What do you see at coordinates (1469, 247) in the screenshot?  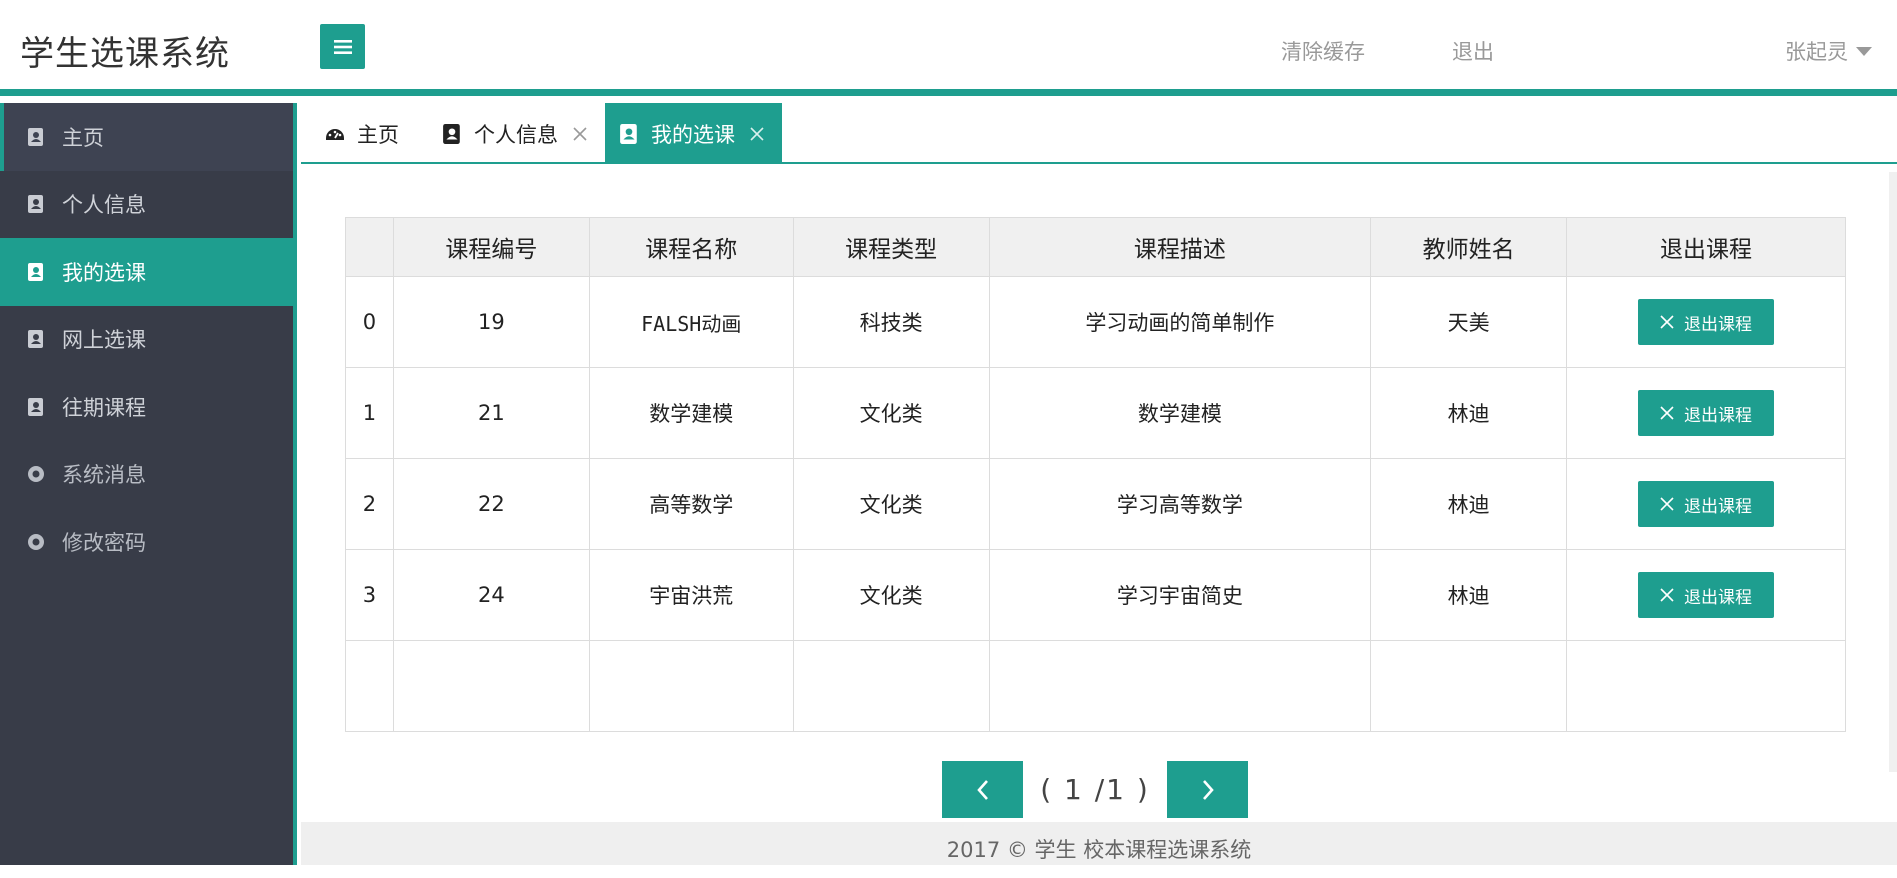 I see `column-header: 教师姓名` at bounding box center [1469, 247].